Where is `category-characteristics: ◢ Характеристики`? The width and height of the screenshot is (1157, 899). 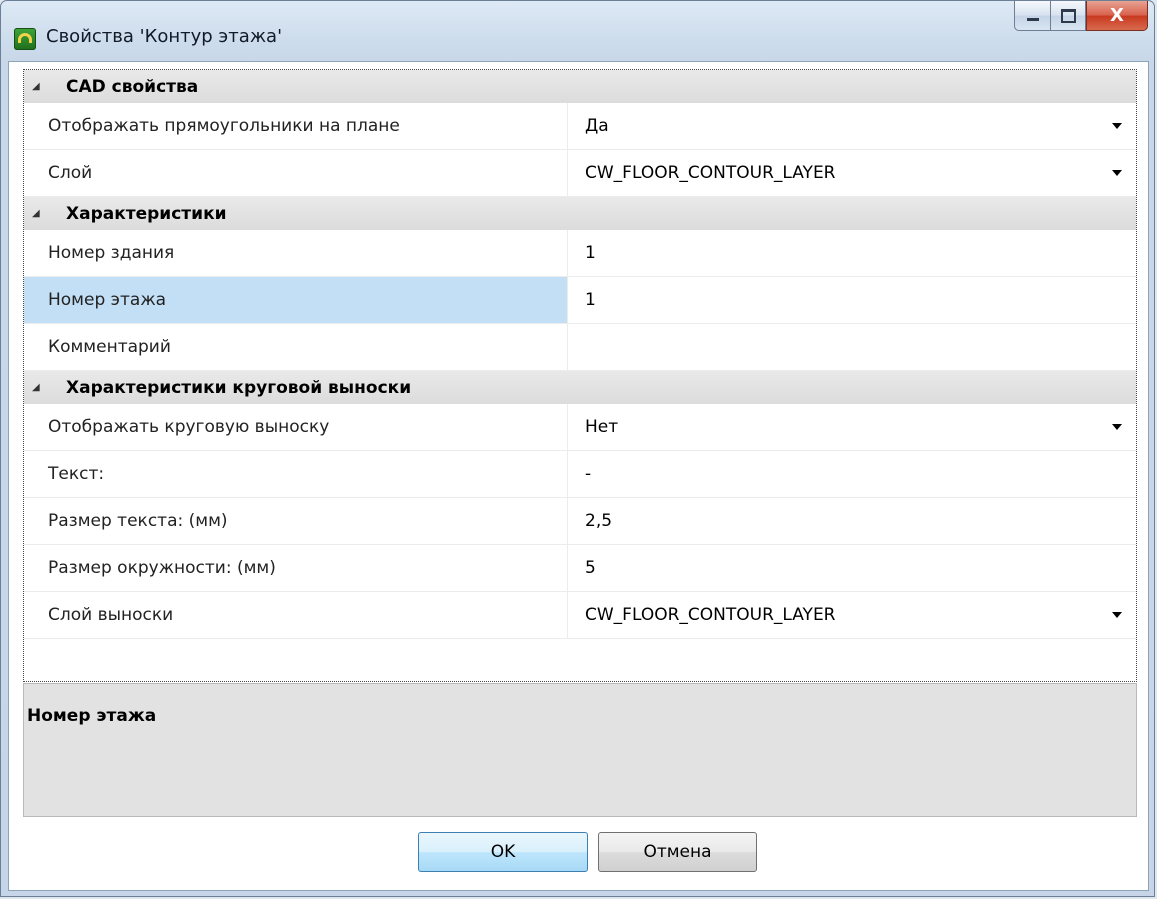
category-characteristics: ◢ Характеристики is located at coordinates (580, 213).